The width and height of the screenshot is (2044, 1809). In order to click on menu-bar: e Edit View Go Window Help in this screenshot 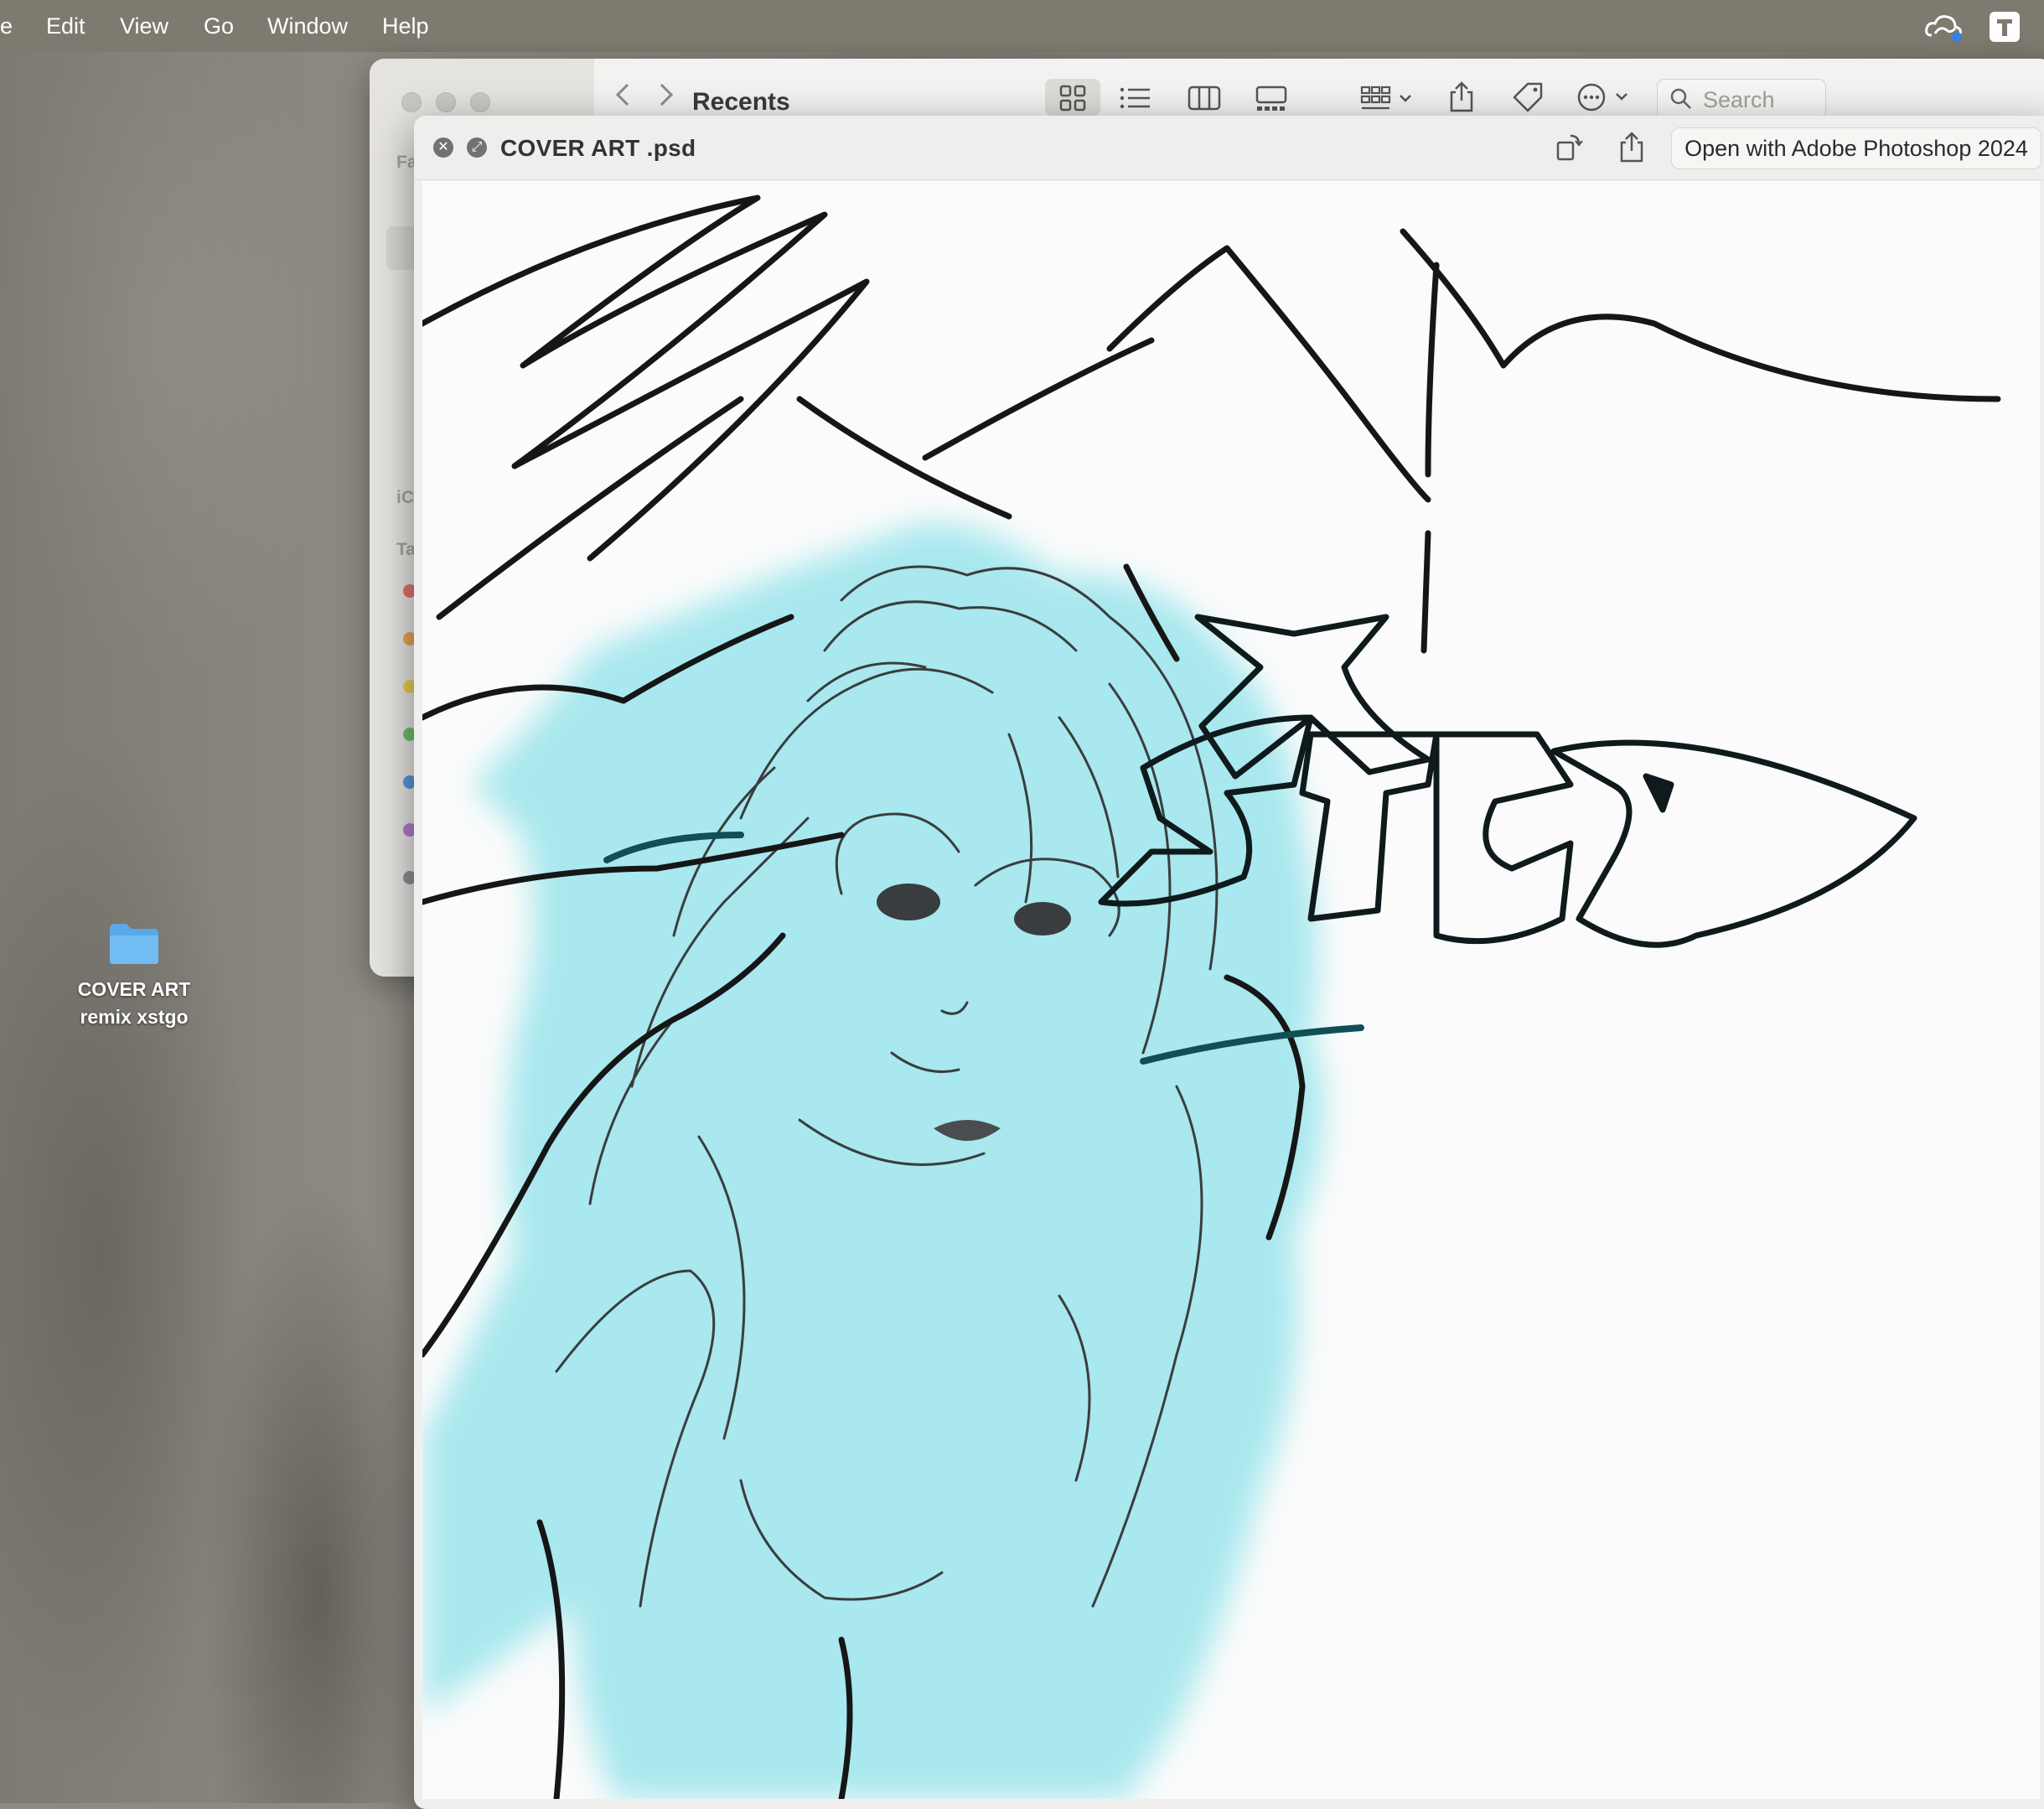, I will do `click(1022, 26)`.